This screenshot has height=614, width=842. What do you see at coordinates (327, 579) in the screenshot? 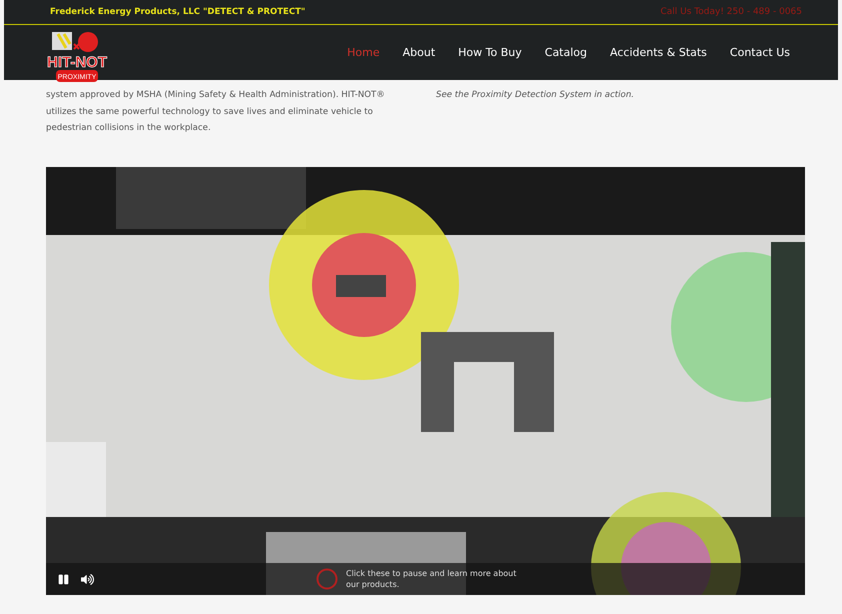
I see `ring-icon` at bounding box center [327, 579].